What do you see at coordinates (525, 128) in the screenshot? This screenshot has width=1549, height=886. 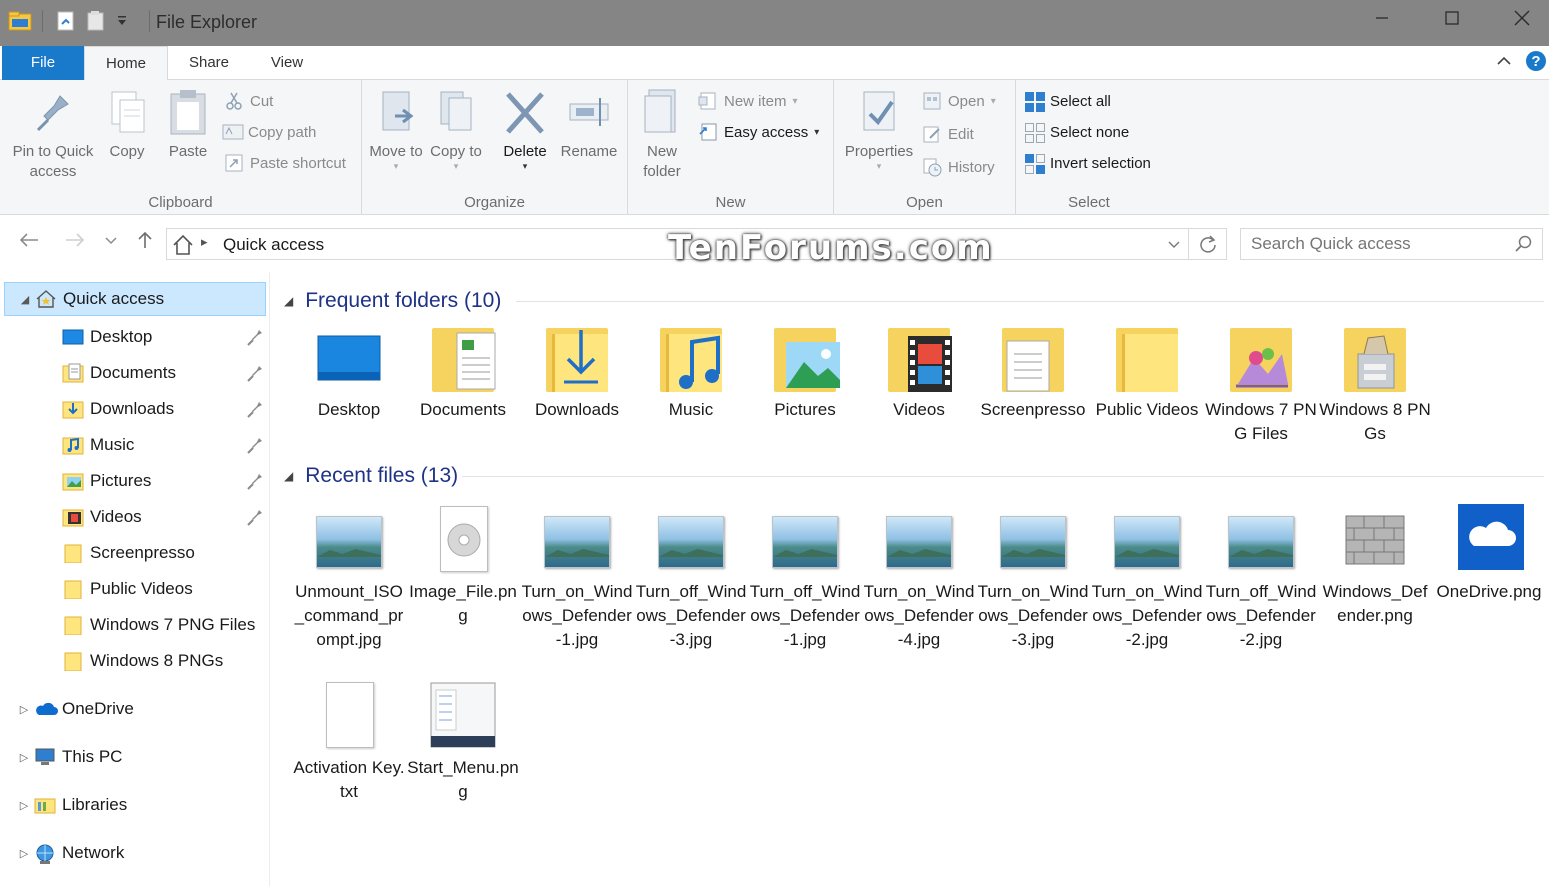 I see `delete-button: Delete ▾` at bounding box center [525, 128].